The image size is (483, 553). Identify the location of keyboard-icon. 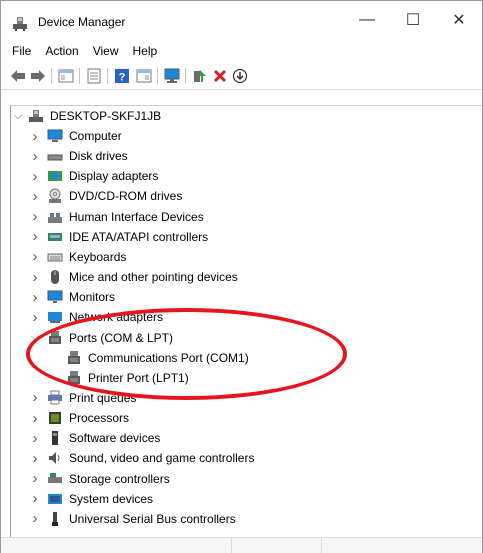
(55, 257).